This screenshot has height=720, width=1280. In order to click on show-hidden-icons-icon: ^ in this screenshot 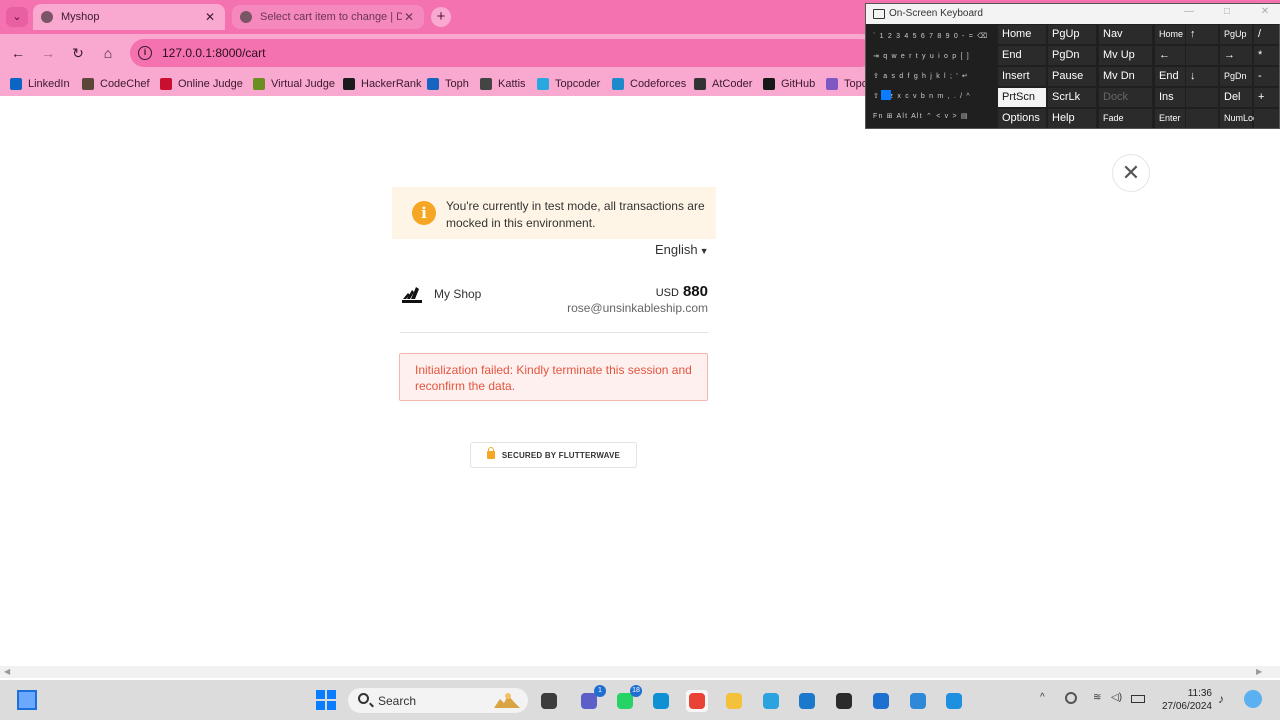, I will do `click(1042, 697)`.